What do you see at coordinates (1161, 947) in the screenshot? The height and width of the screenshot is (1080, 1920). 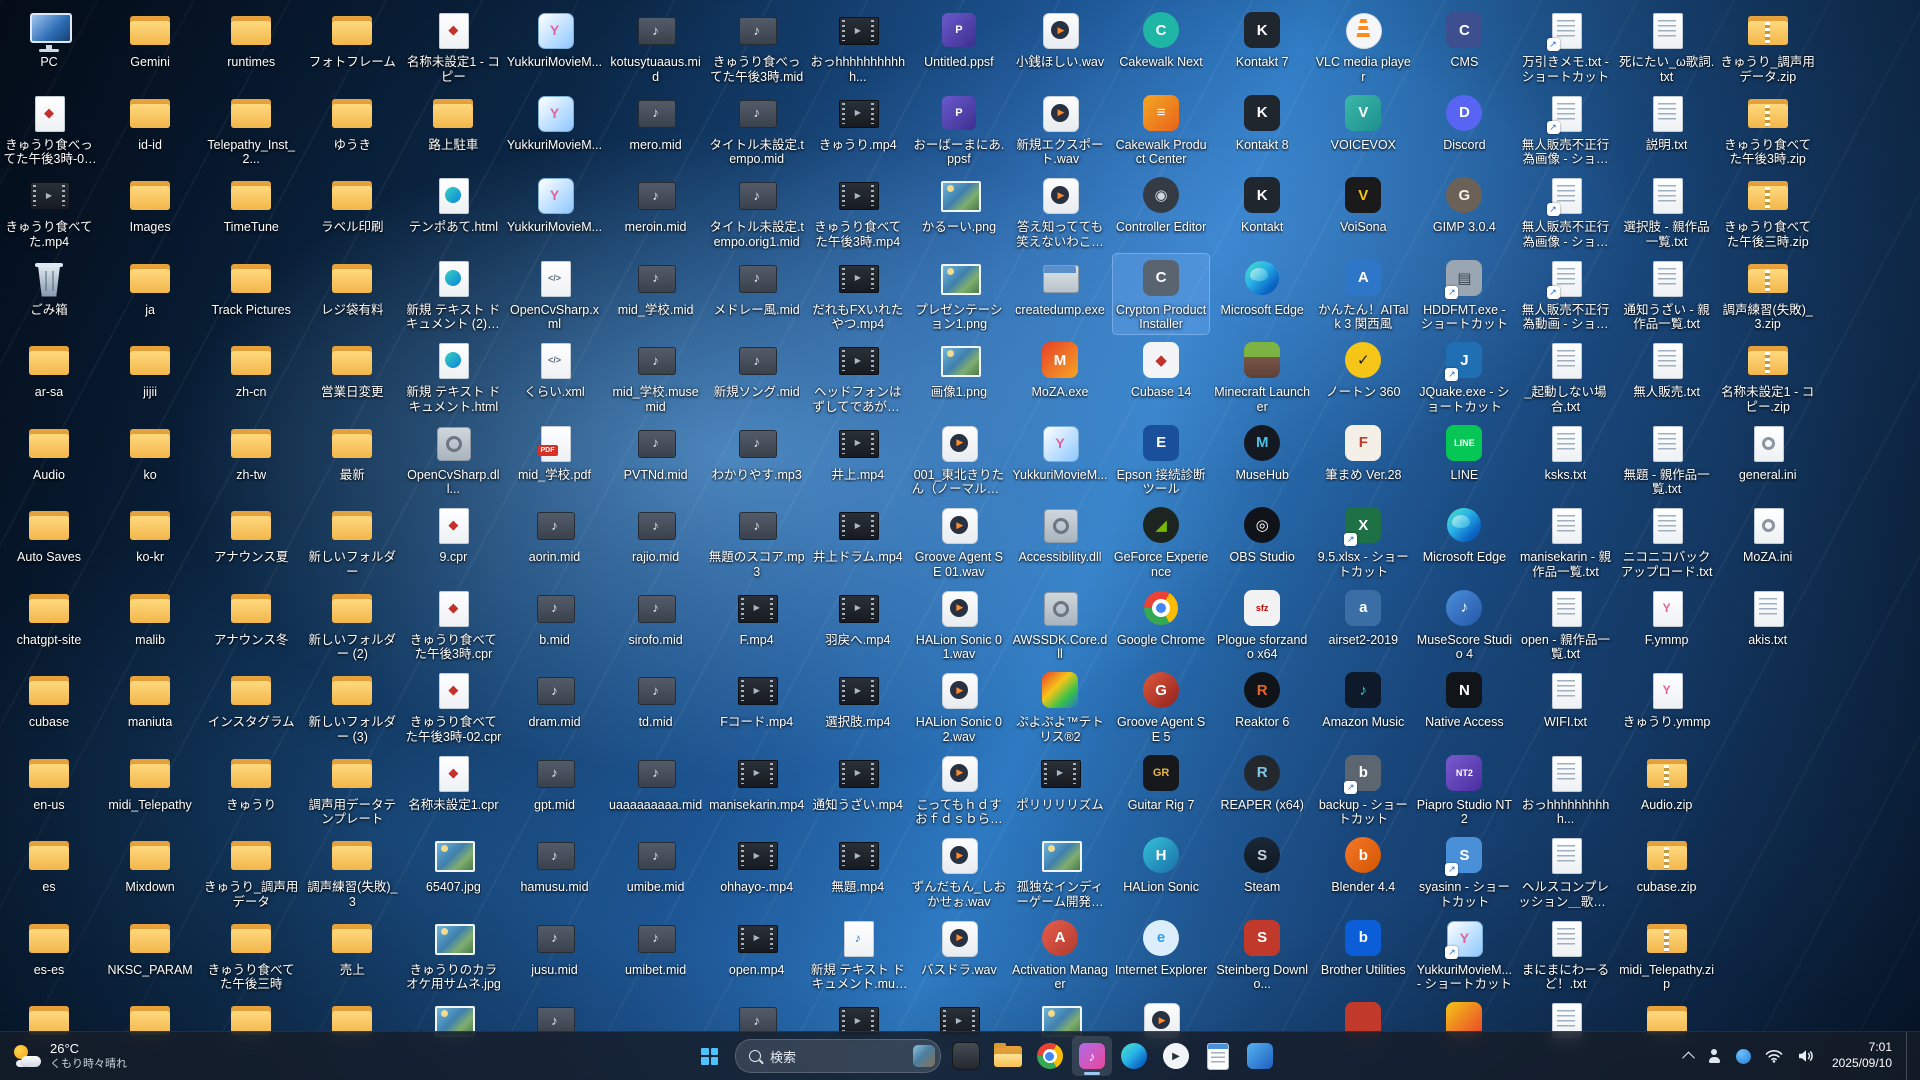 I see `desktop-icon: e Internet Explorer` at bounding box center [1161, 947].